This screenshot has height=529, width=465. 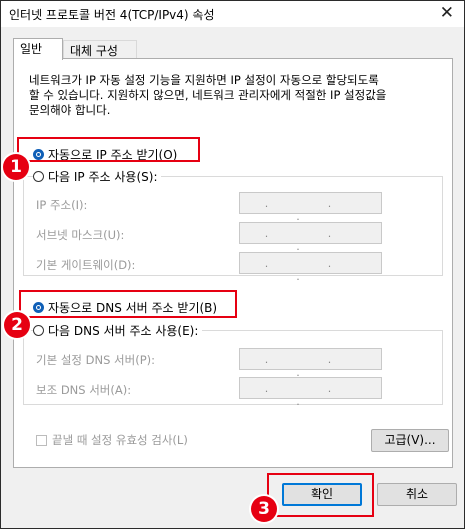 I want to click on auto-ip-label: 자동으로 IP 주소 받기(O), so click(x=113, y=155).